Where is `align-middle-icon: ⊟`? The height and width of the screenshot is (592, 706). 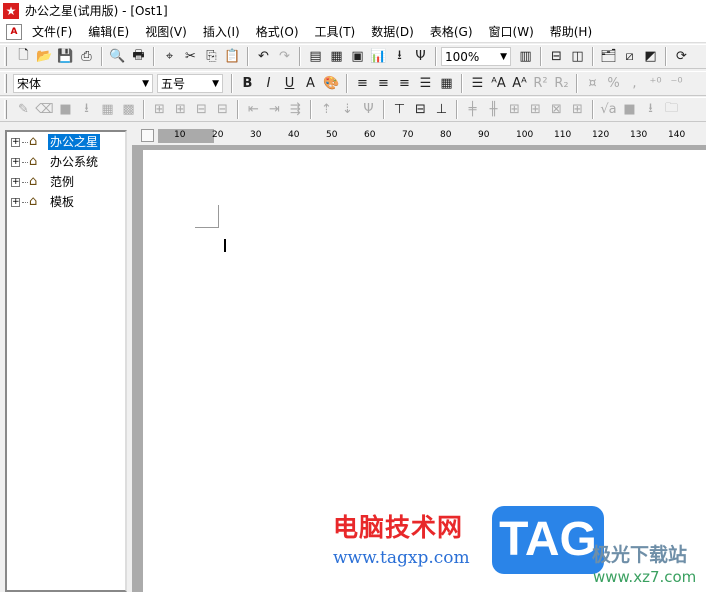
align-middle-icon: ⊟ is located at coordinates (420, 110).